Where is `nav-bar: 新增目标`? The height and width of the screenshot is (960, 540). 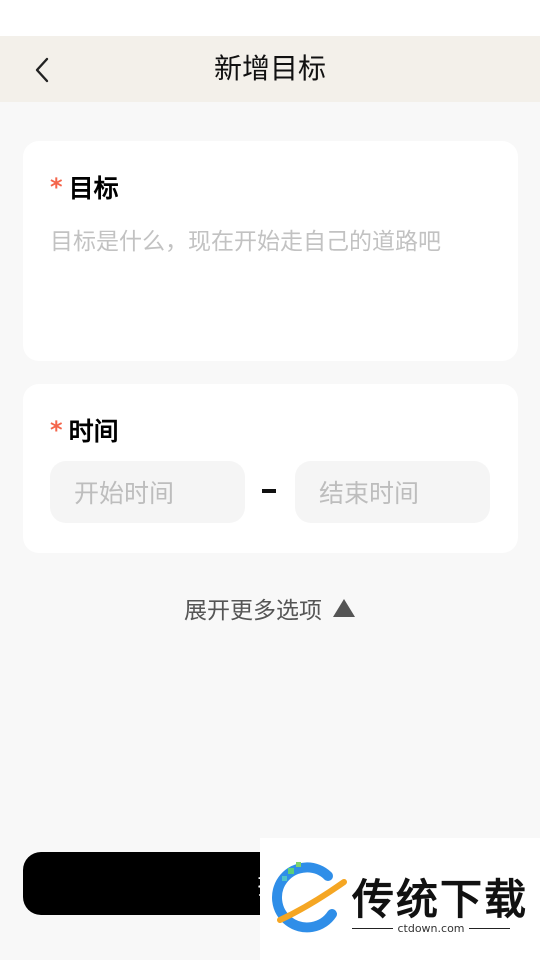 nav-bar: 新增目标 is located at coordinates (270, 69).